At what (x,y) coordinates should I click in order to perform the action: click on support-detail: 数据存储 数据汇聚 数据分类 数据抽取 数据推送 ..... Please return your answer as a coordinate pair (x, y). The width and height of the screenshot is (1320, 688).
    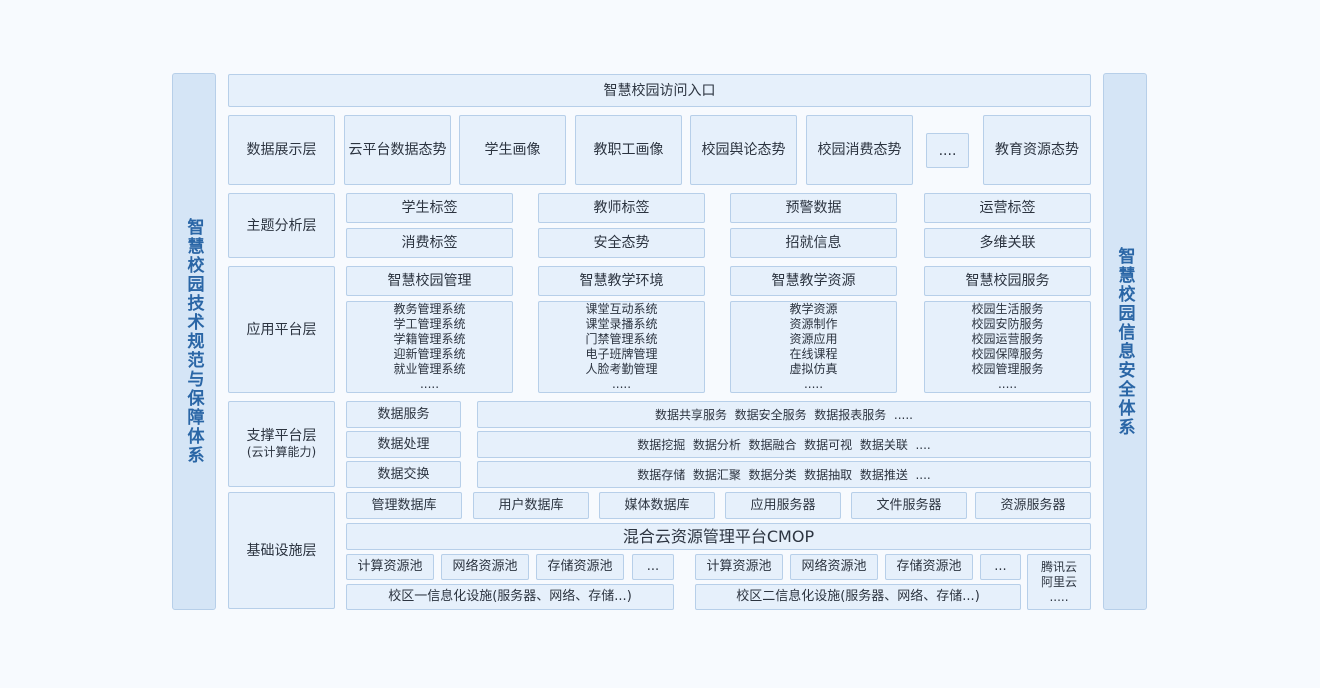
    Looking at the image, I should click on (784, 474).